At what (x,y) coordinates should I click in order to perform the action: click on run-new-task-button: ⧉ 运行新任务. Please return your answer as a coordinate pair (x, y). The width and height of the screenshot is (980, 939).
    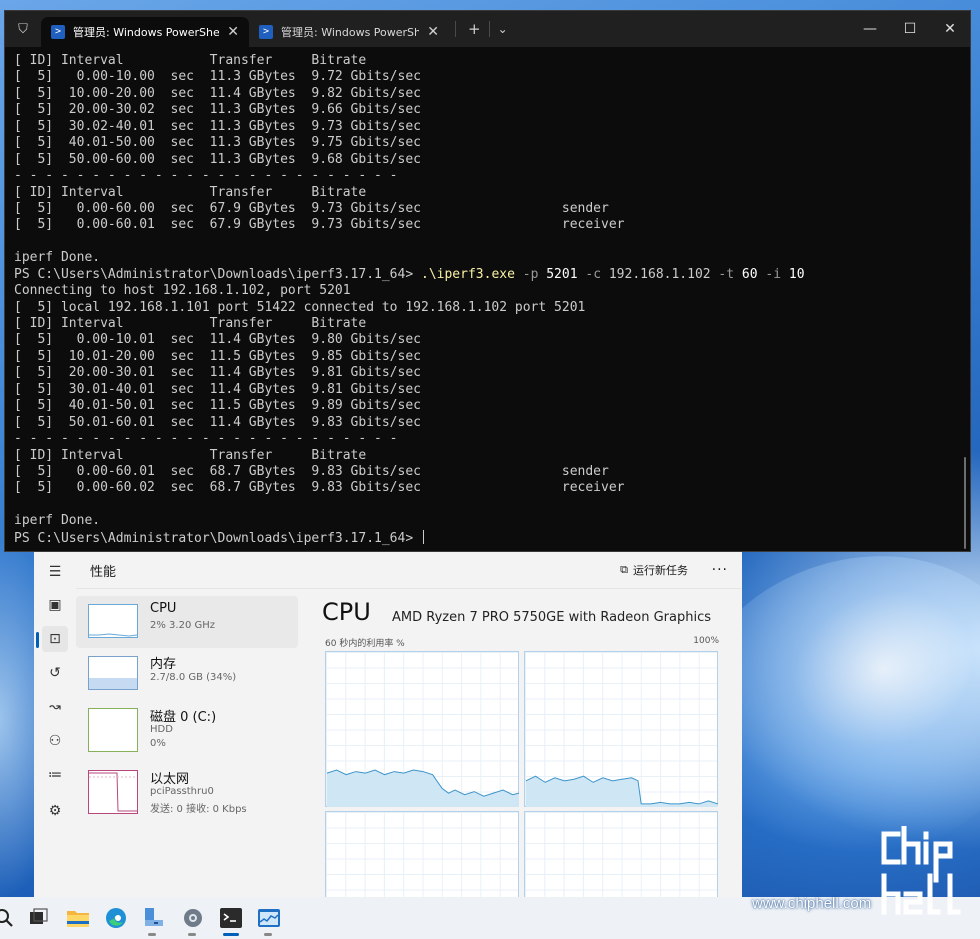
    Looking at the image, I should click on (654, 570).